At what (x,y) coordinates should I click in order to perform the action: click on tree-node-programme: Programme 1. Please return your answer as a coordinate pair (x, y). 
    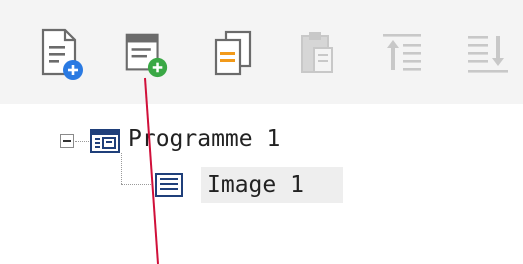
    Looking at the image, I should click on (230, 141).